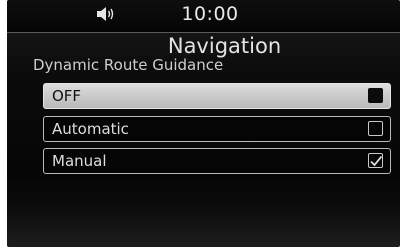  Describe the element at coordinates (105, 14) in the screenshot. I see `speaker-volume-icon` at that location.